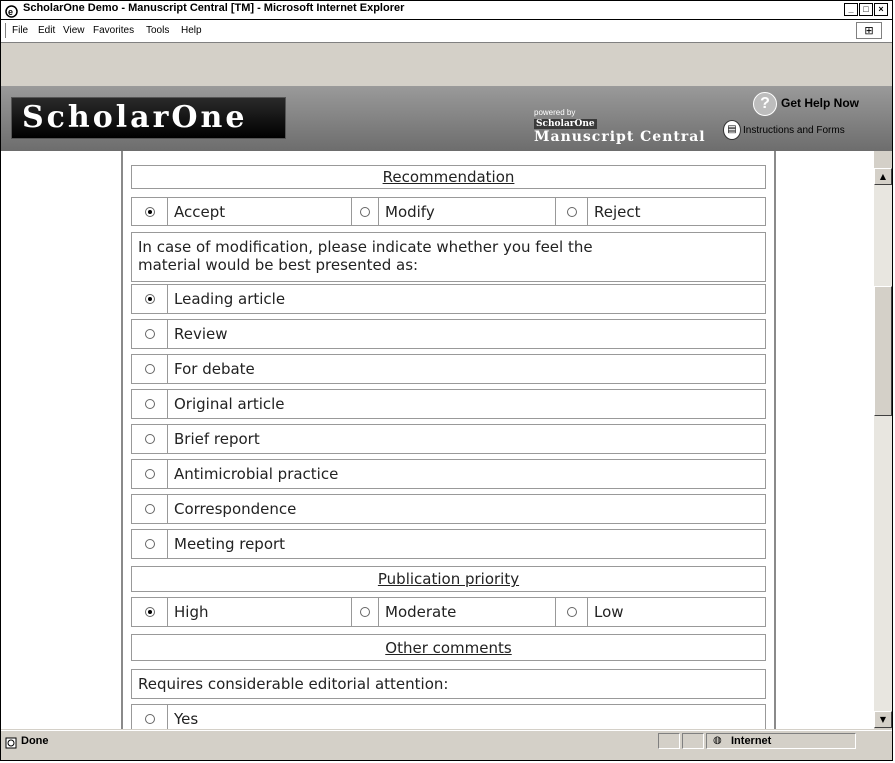 The image size is (895, 763). What do you see at coordinates (149, 474) in the screenshot?
I see `antimicrobial-practice-radio` at bounding box center [149, 474].